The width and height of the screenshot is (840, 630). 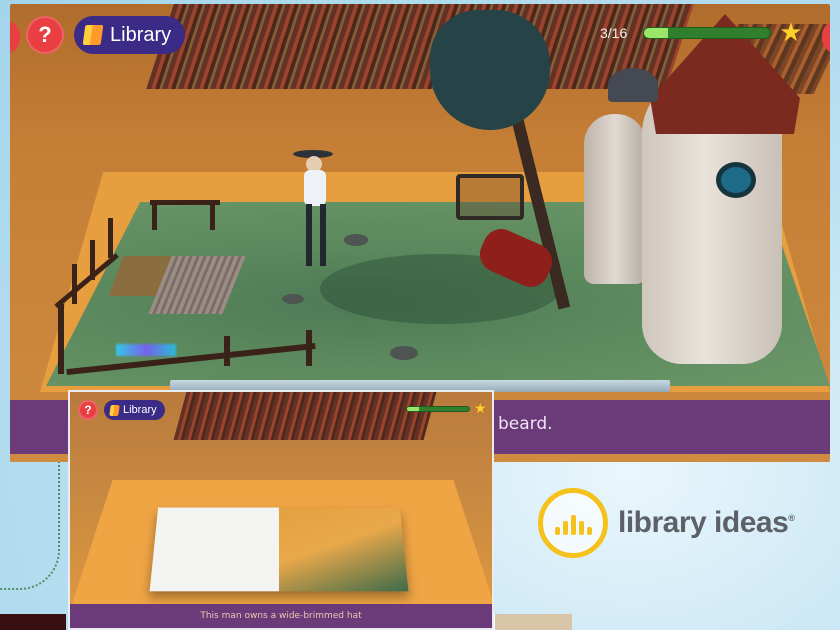 I want to click on library-ideas-mark-icon, so click(x=573, y=523).